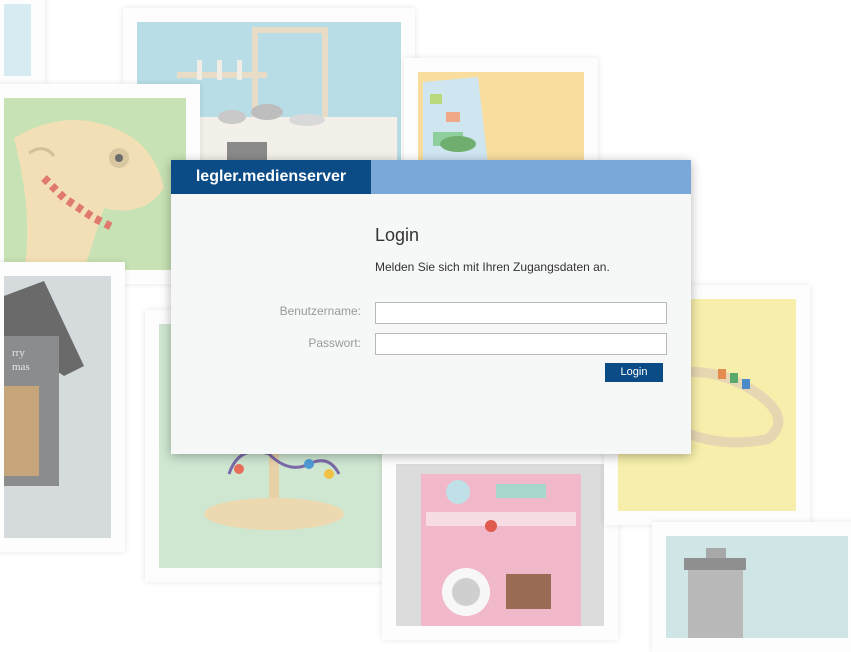  Describe the element at coordinates (334, 343) in the screenshot. I see `password-label: Passwort:` at that location.